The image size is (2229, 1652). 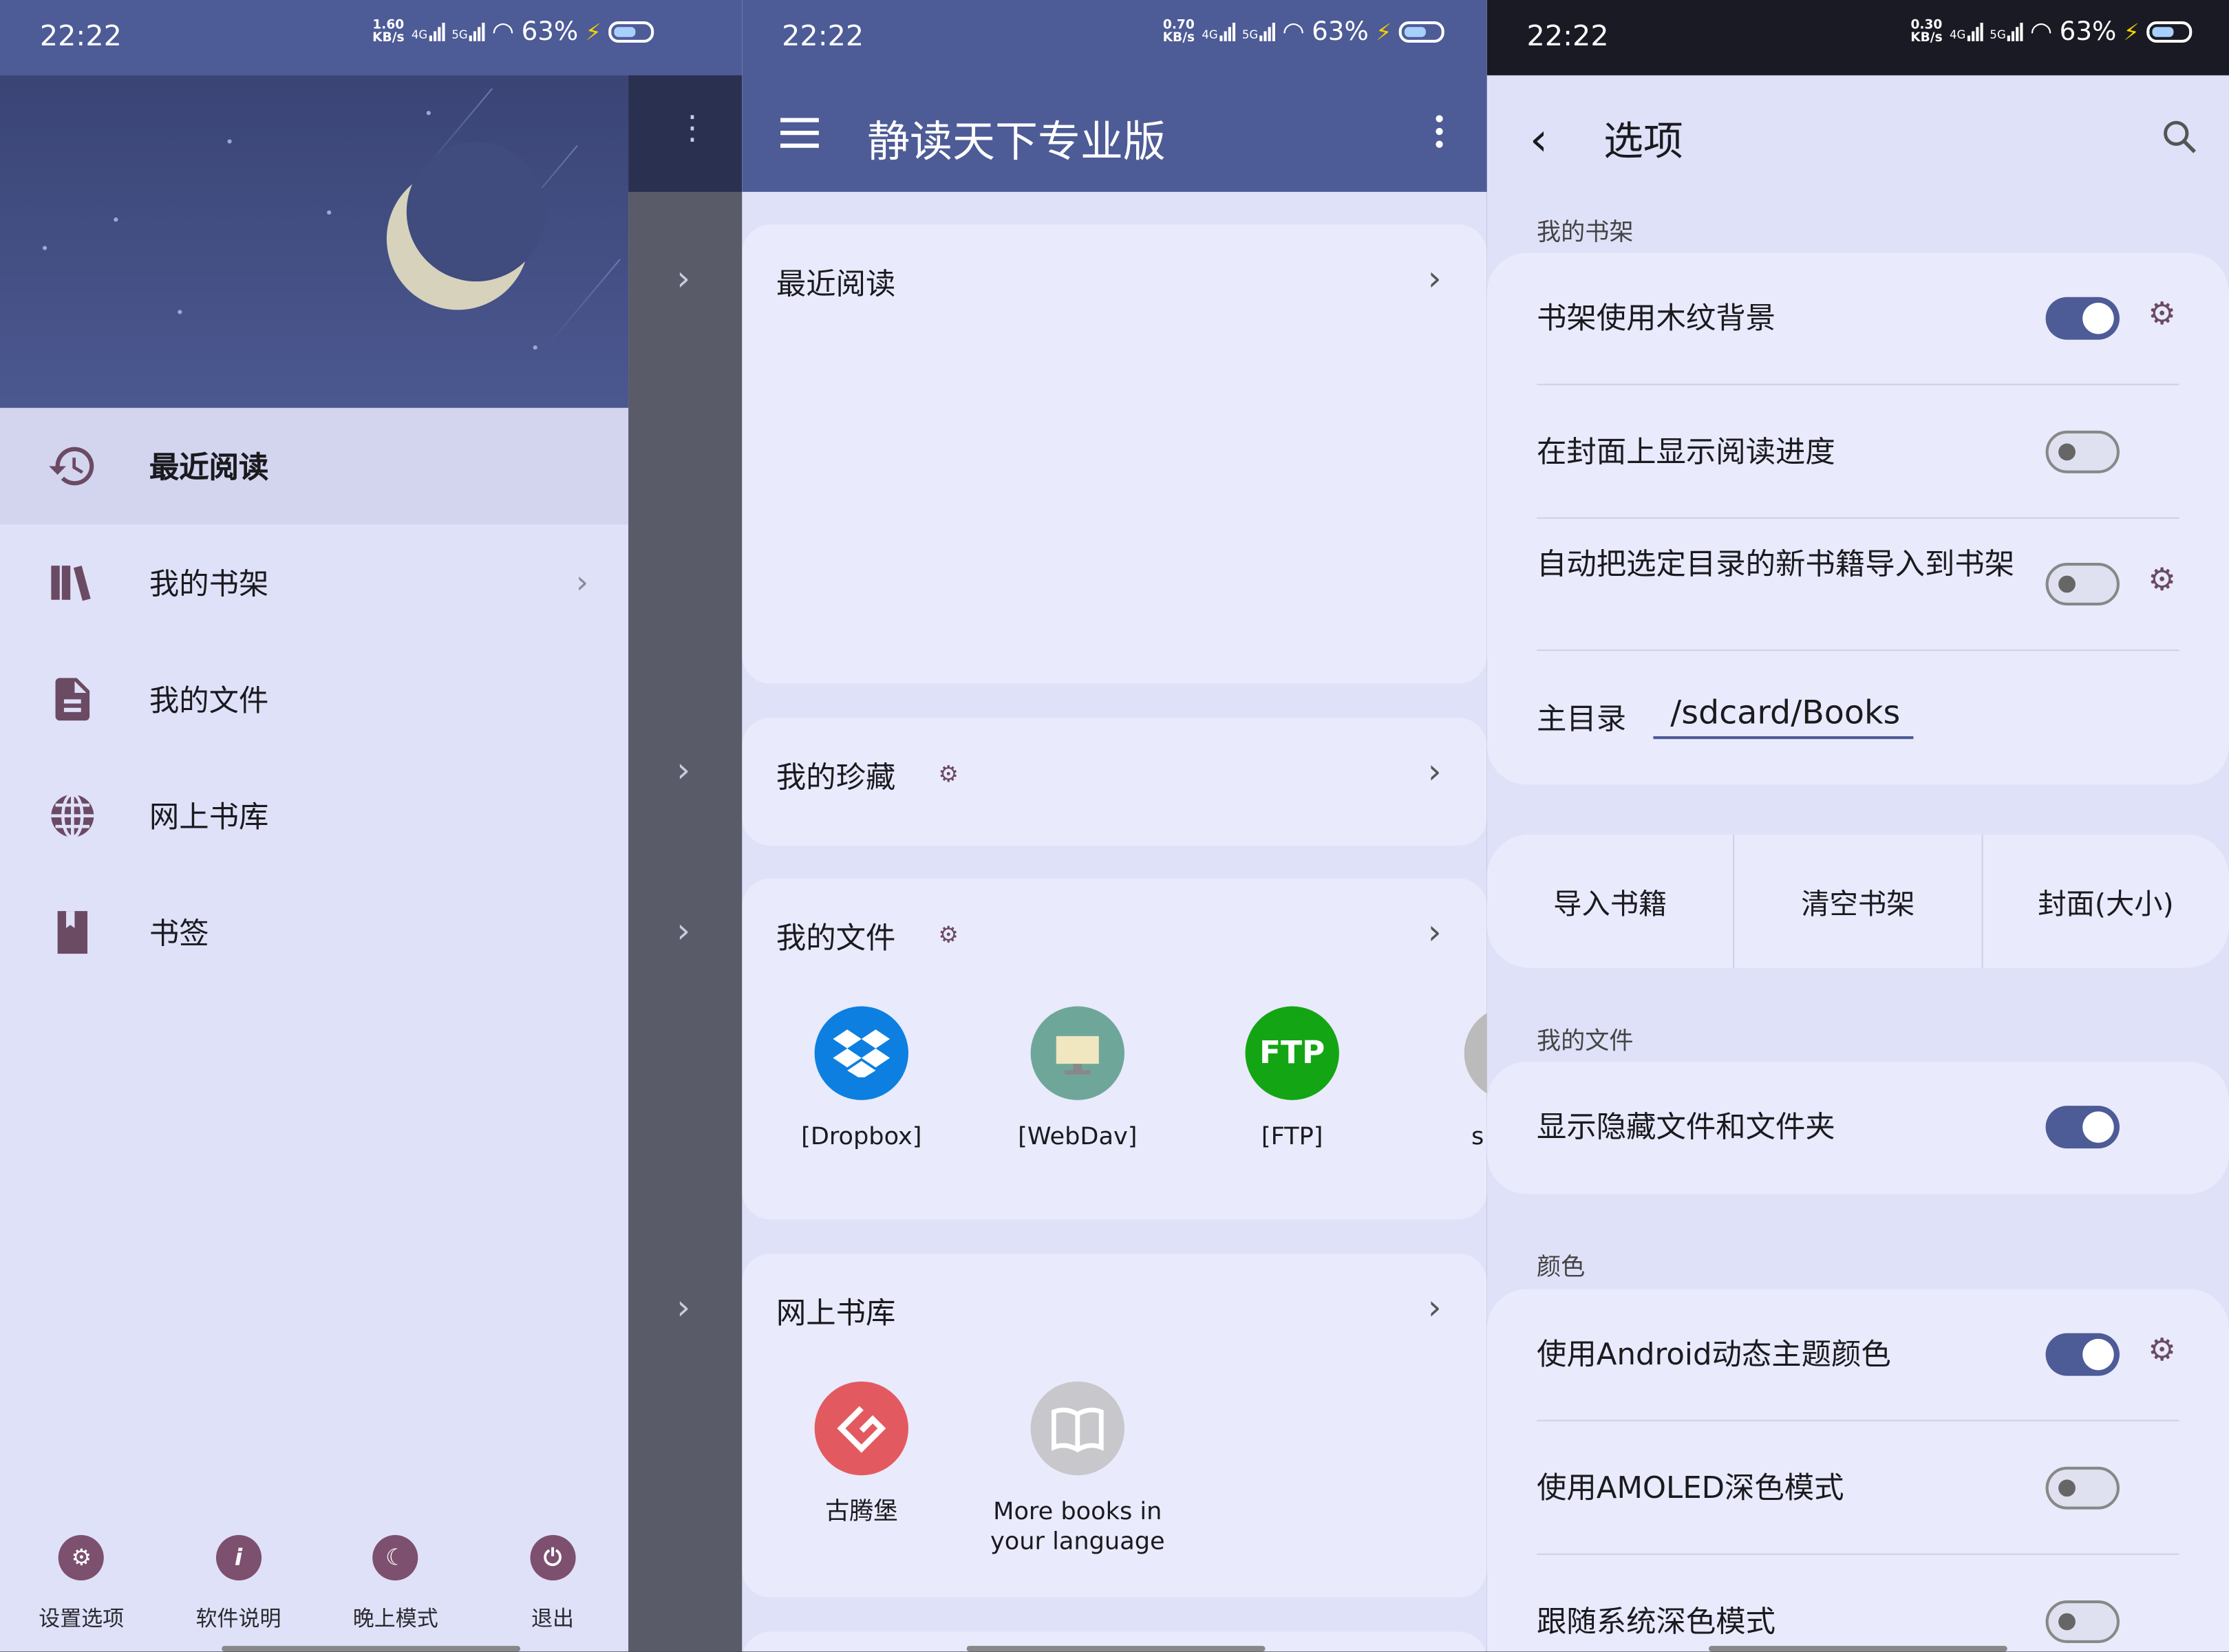 I want to click on follow-system-row: 跟随系统深色模式, so click(x=1858, y=1603).